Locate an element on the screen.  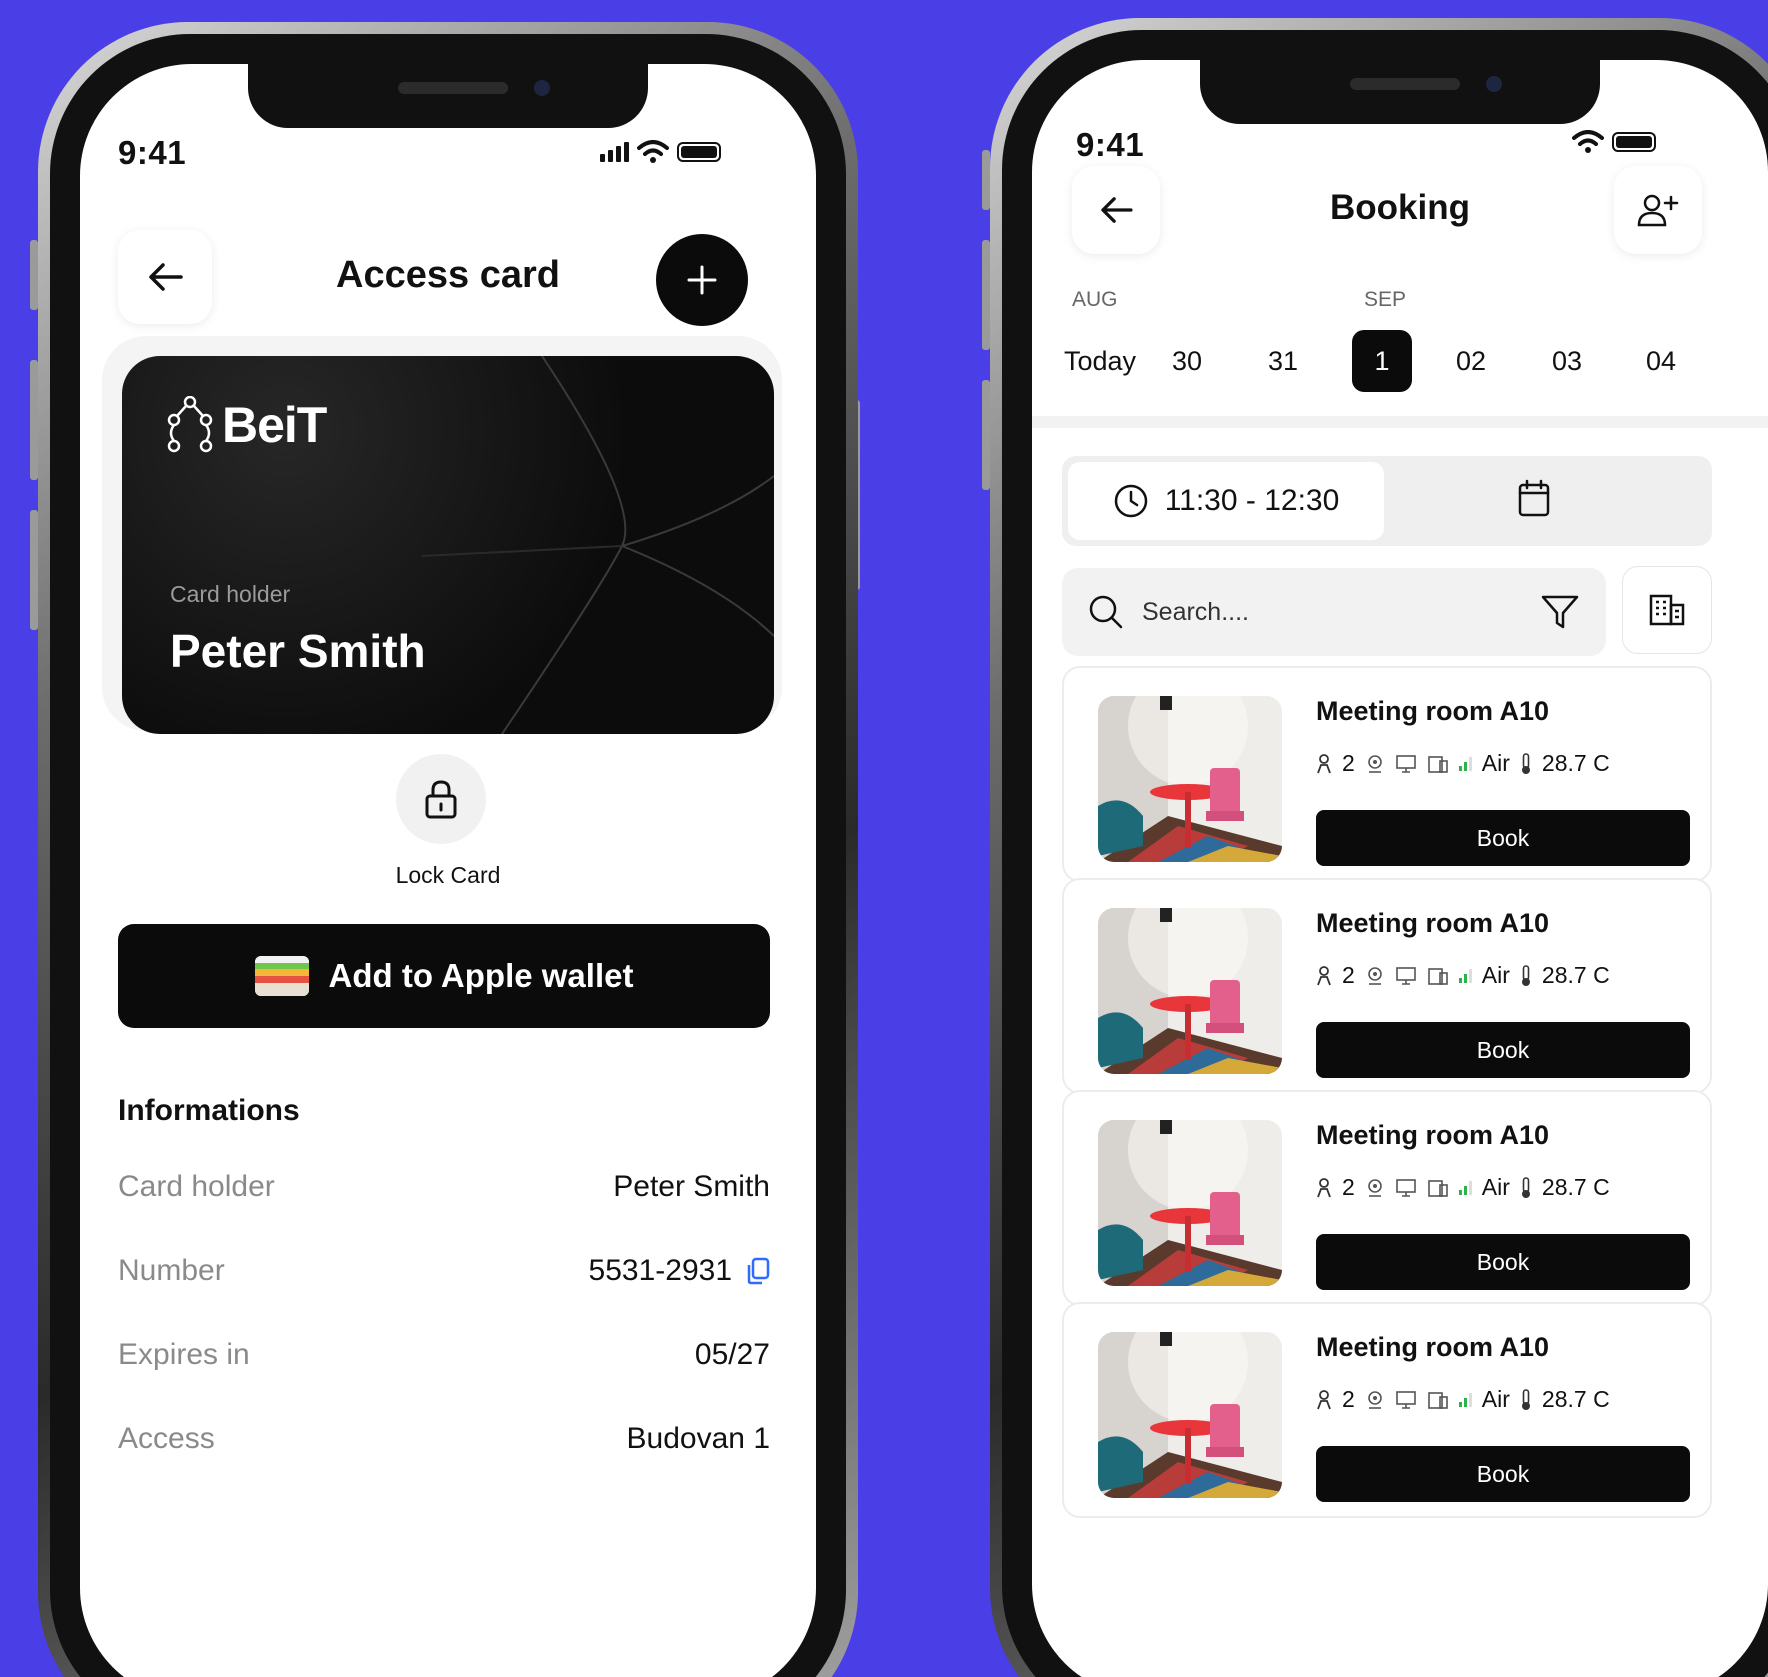
time-range-selector: 11:30 - 12:30 is located at coordinates (1387, 501).